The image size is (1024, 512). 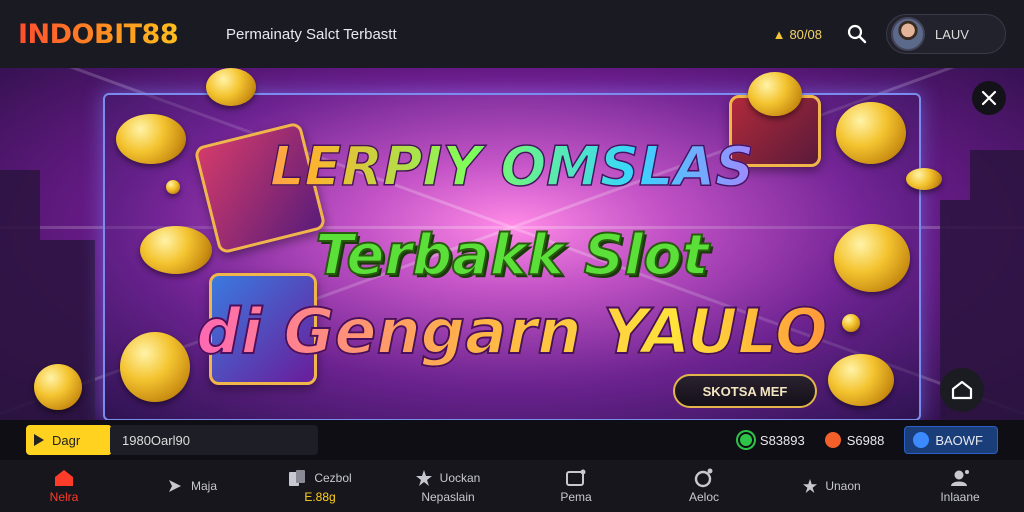 What do you see at coordinates (512, 166) in the screenshot?
I see `headline-line-1: LERPIY OMSLAS` at bounding box center [512, 166].